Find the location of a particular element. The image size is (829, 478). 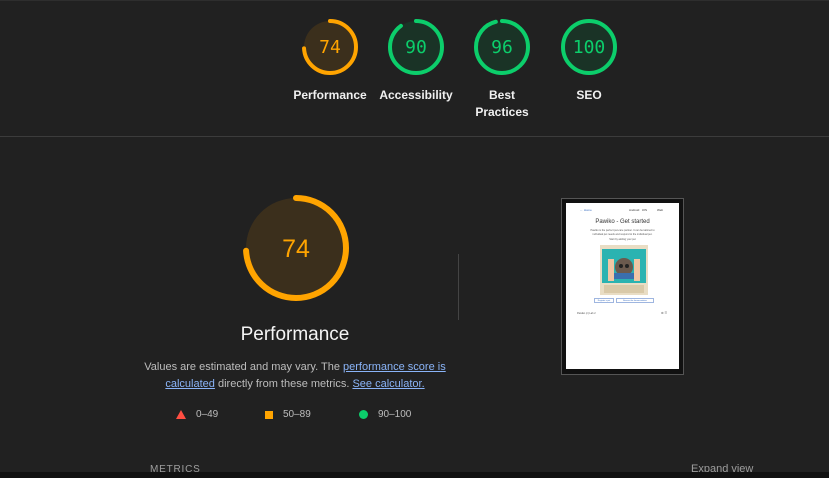

thumb-nav-web: Web is located at coordinates (660, 210).